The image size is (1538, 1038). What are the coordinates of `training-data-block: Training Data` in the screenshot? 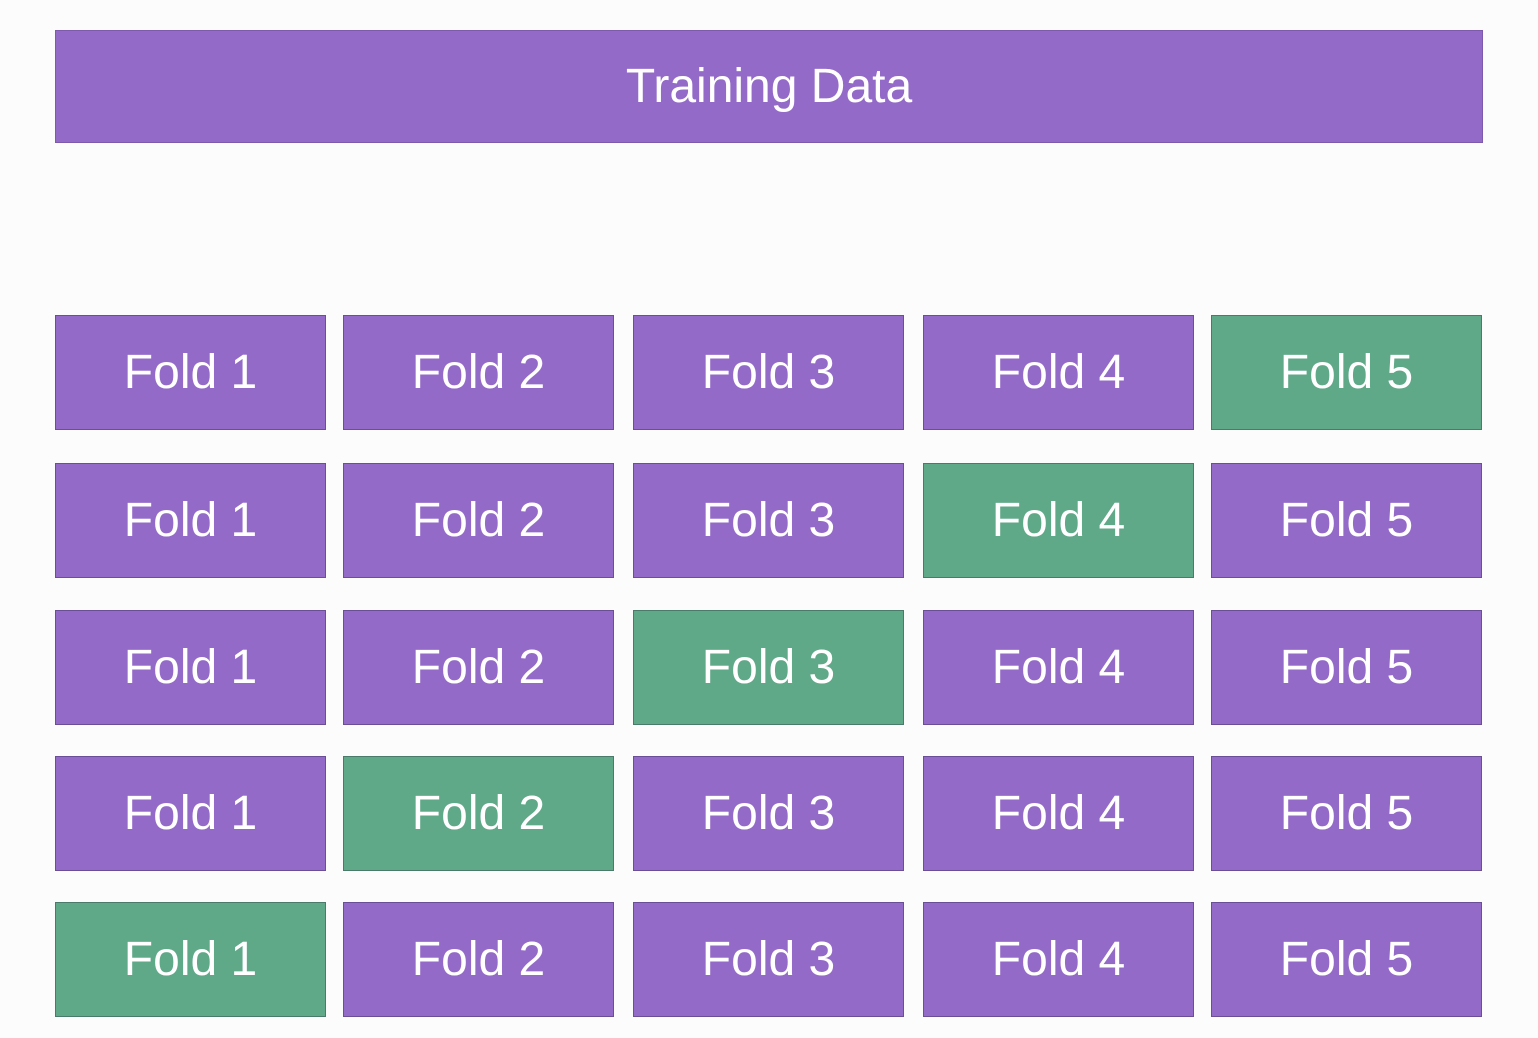 It's located at (769, 86).